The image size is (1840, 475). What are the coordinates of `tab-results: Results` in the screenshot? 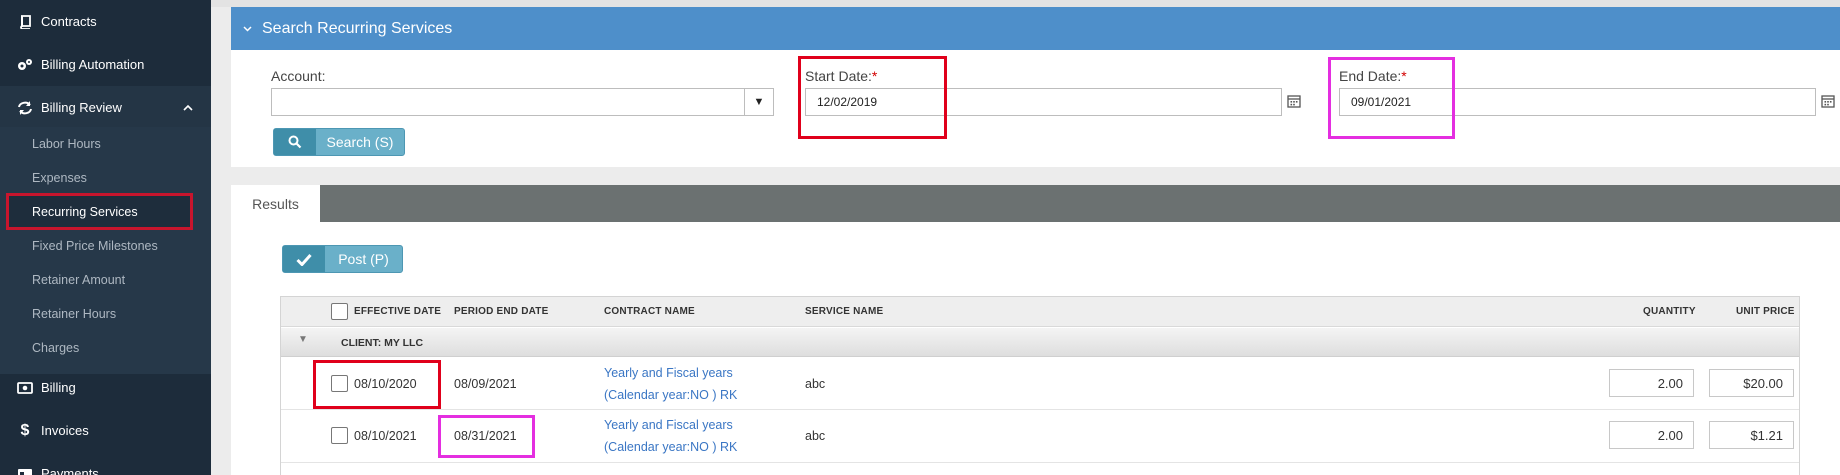 It's located at (275, 203).